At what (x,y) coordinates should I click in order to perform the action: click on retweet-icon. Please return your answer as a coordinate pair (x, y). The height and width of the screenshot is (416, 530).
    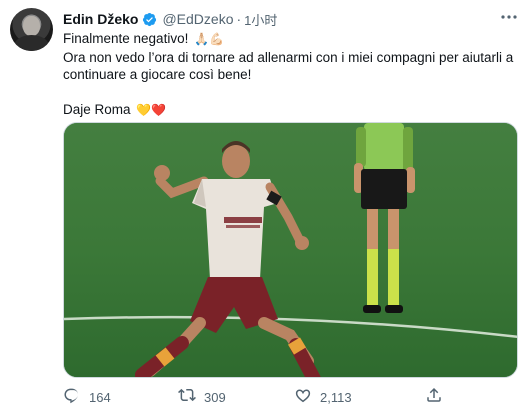
    Looking at the image, I should click on (187, 397).